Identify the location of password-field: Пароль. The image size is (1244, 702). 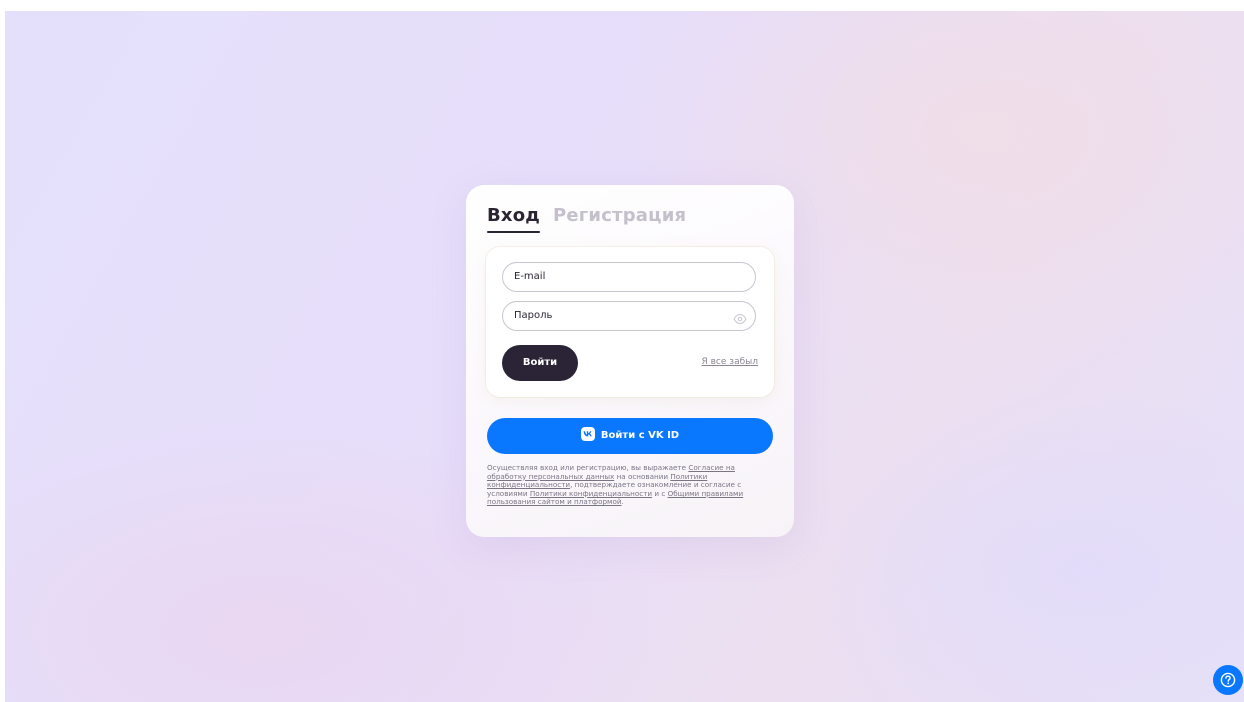
(629, 316).